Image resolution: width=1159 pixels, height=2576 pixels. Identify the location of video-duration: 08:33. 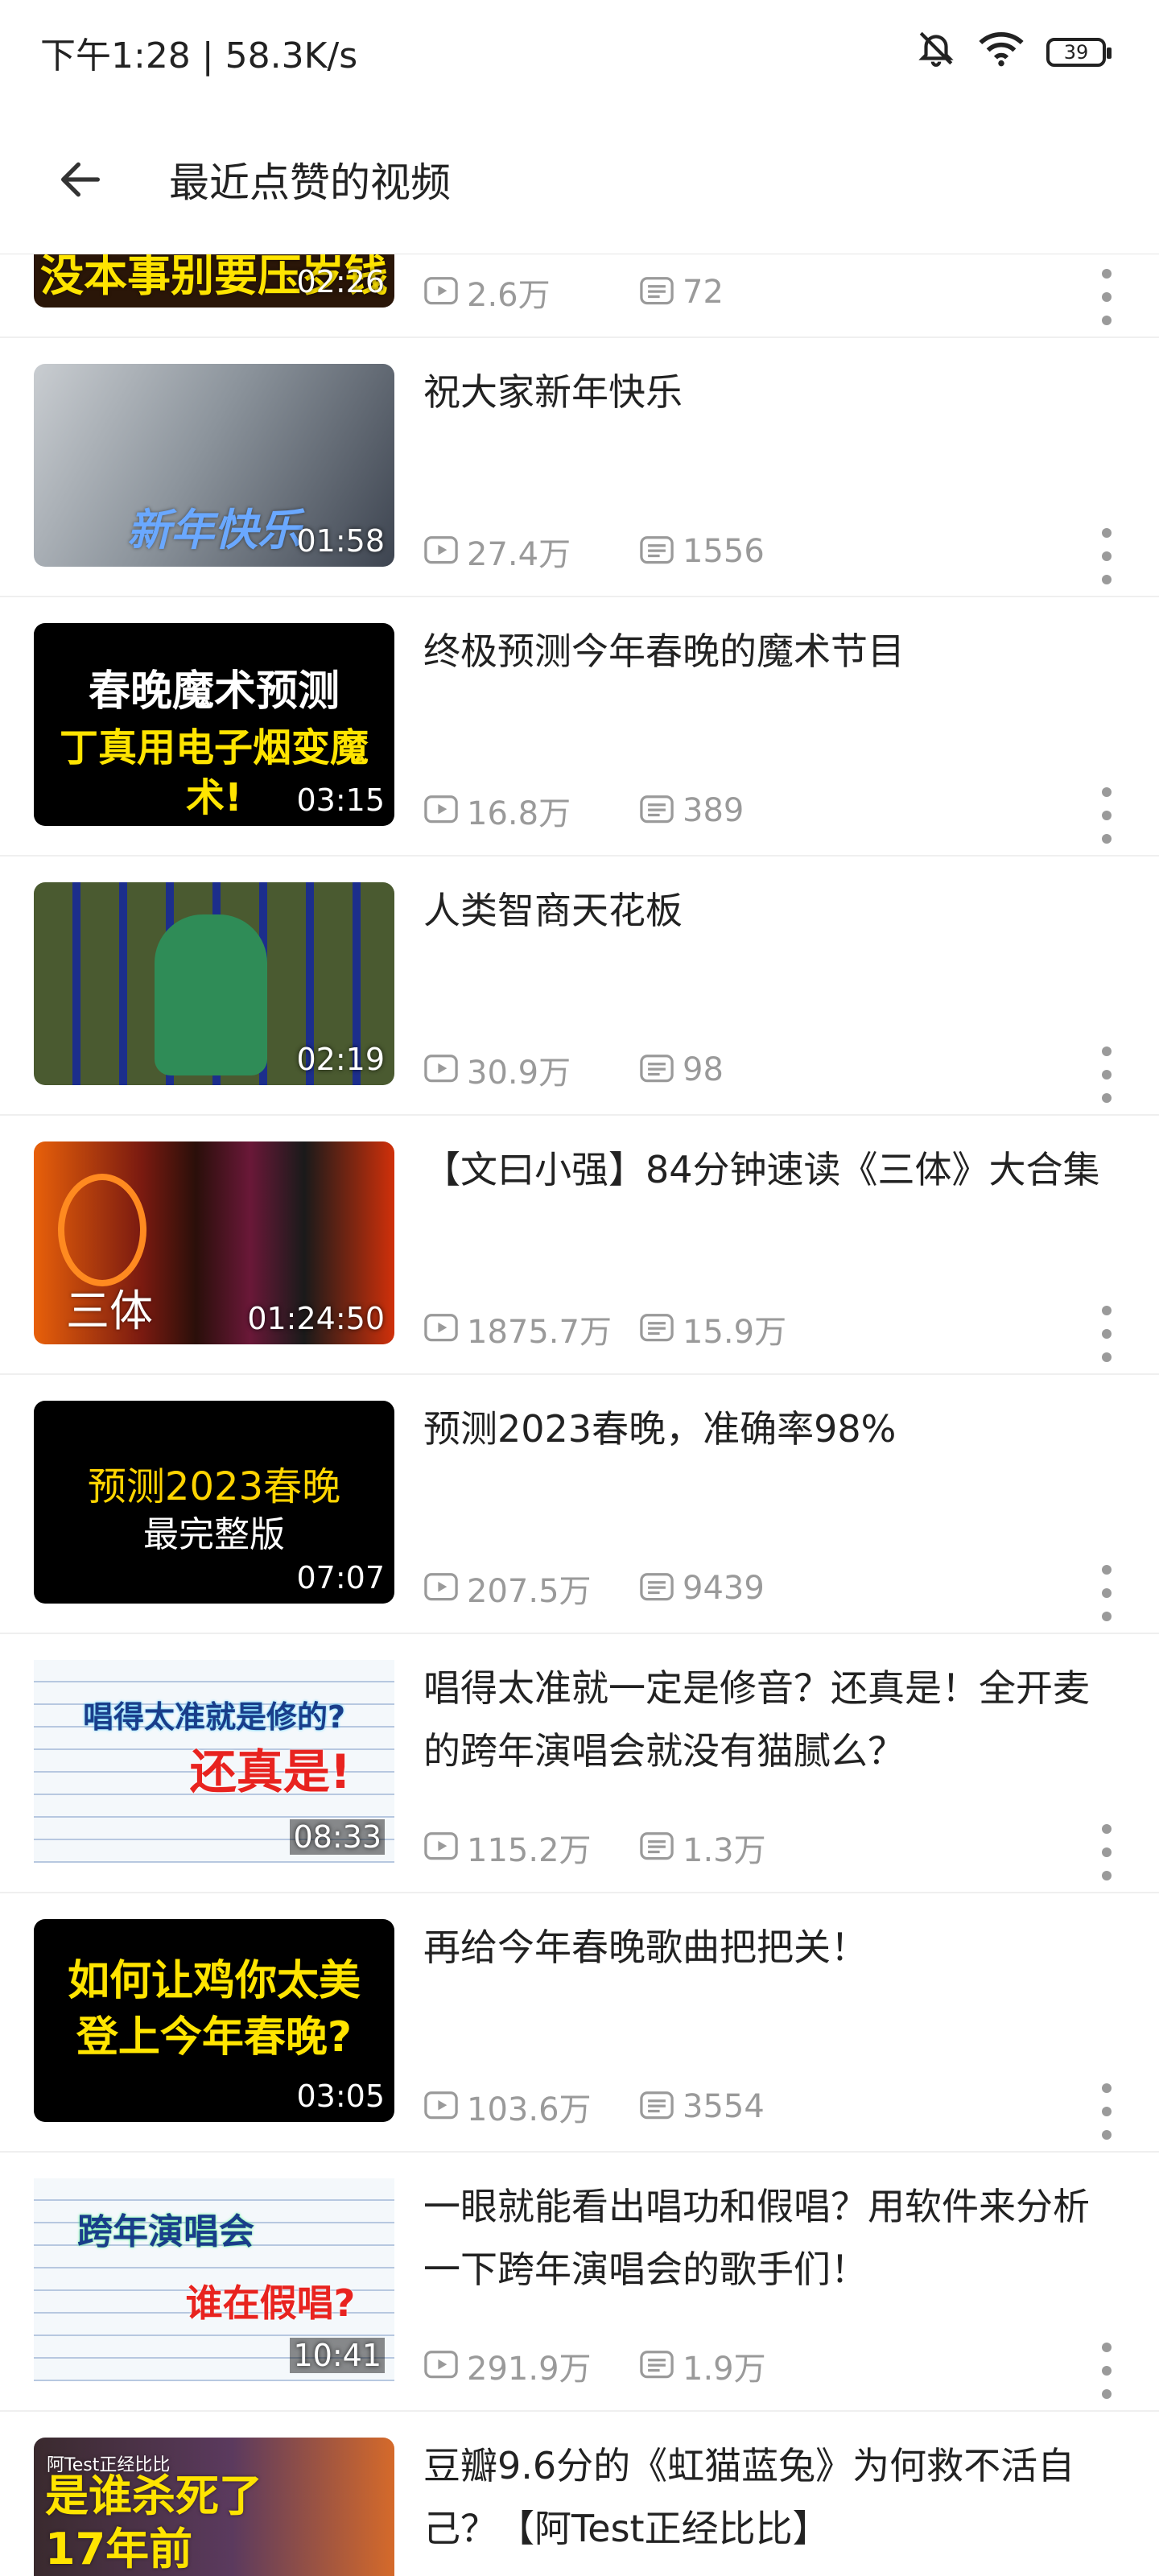
(337, 1837).